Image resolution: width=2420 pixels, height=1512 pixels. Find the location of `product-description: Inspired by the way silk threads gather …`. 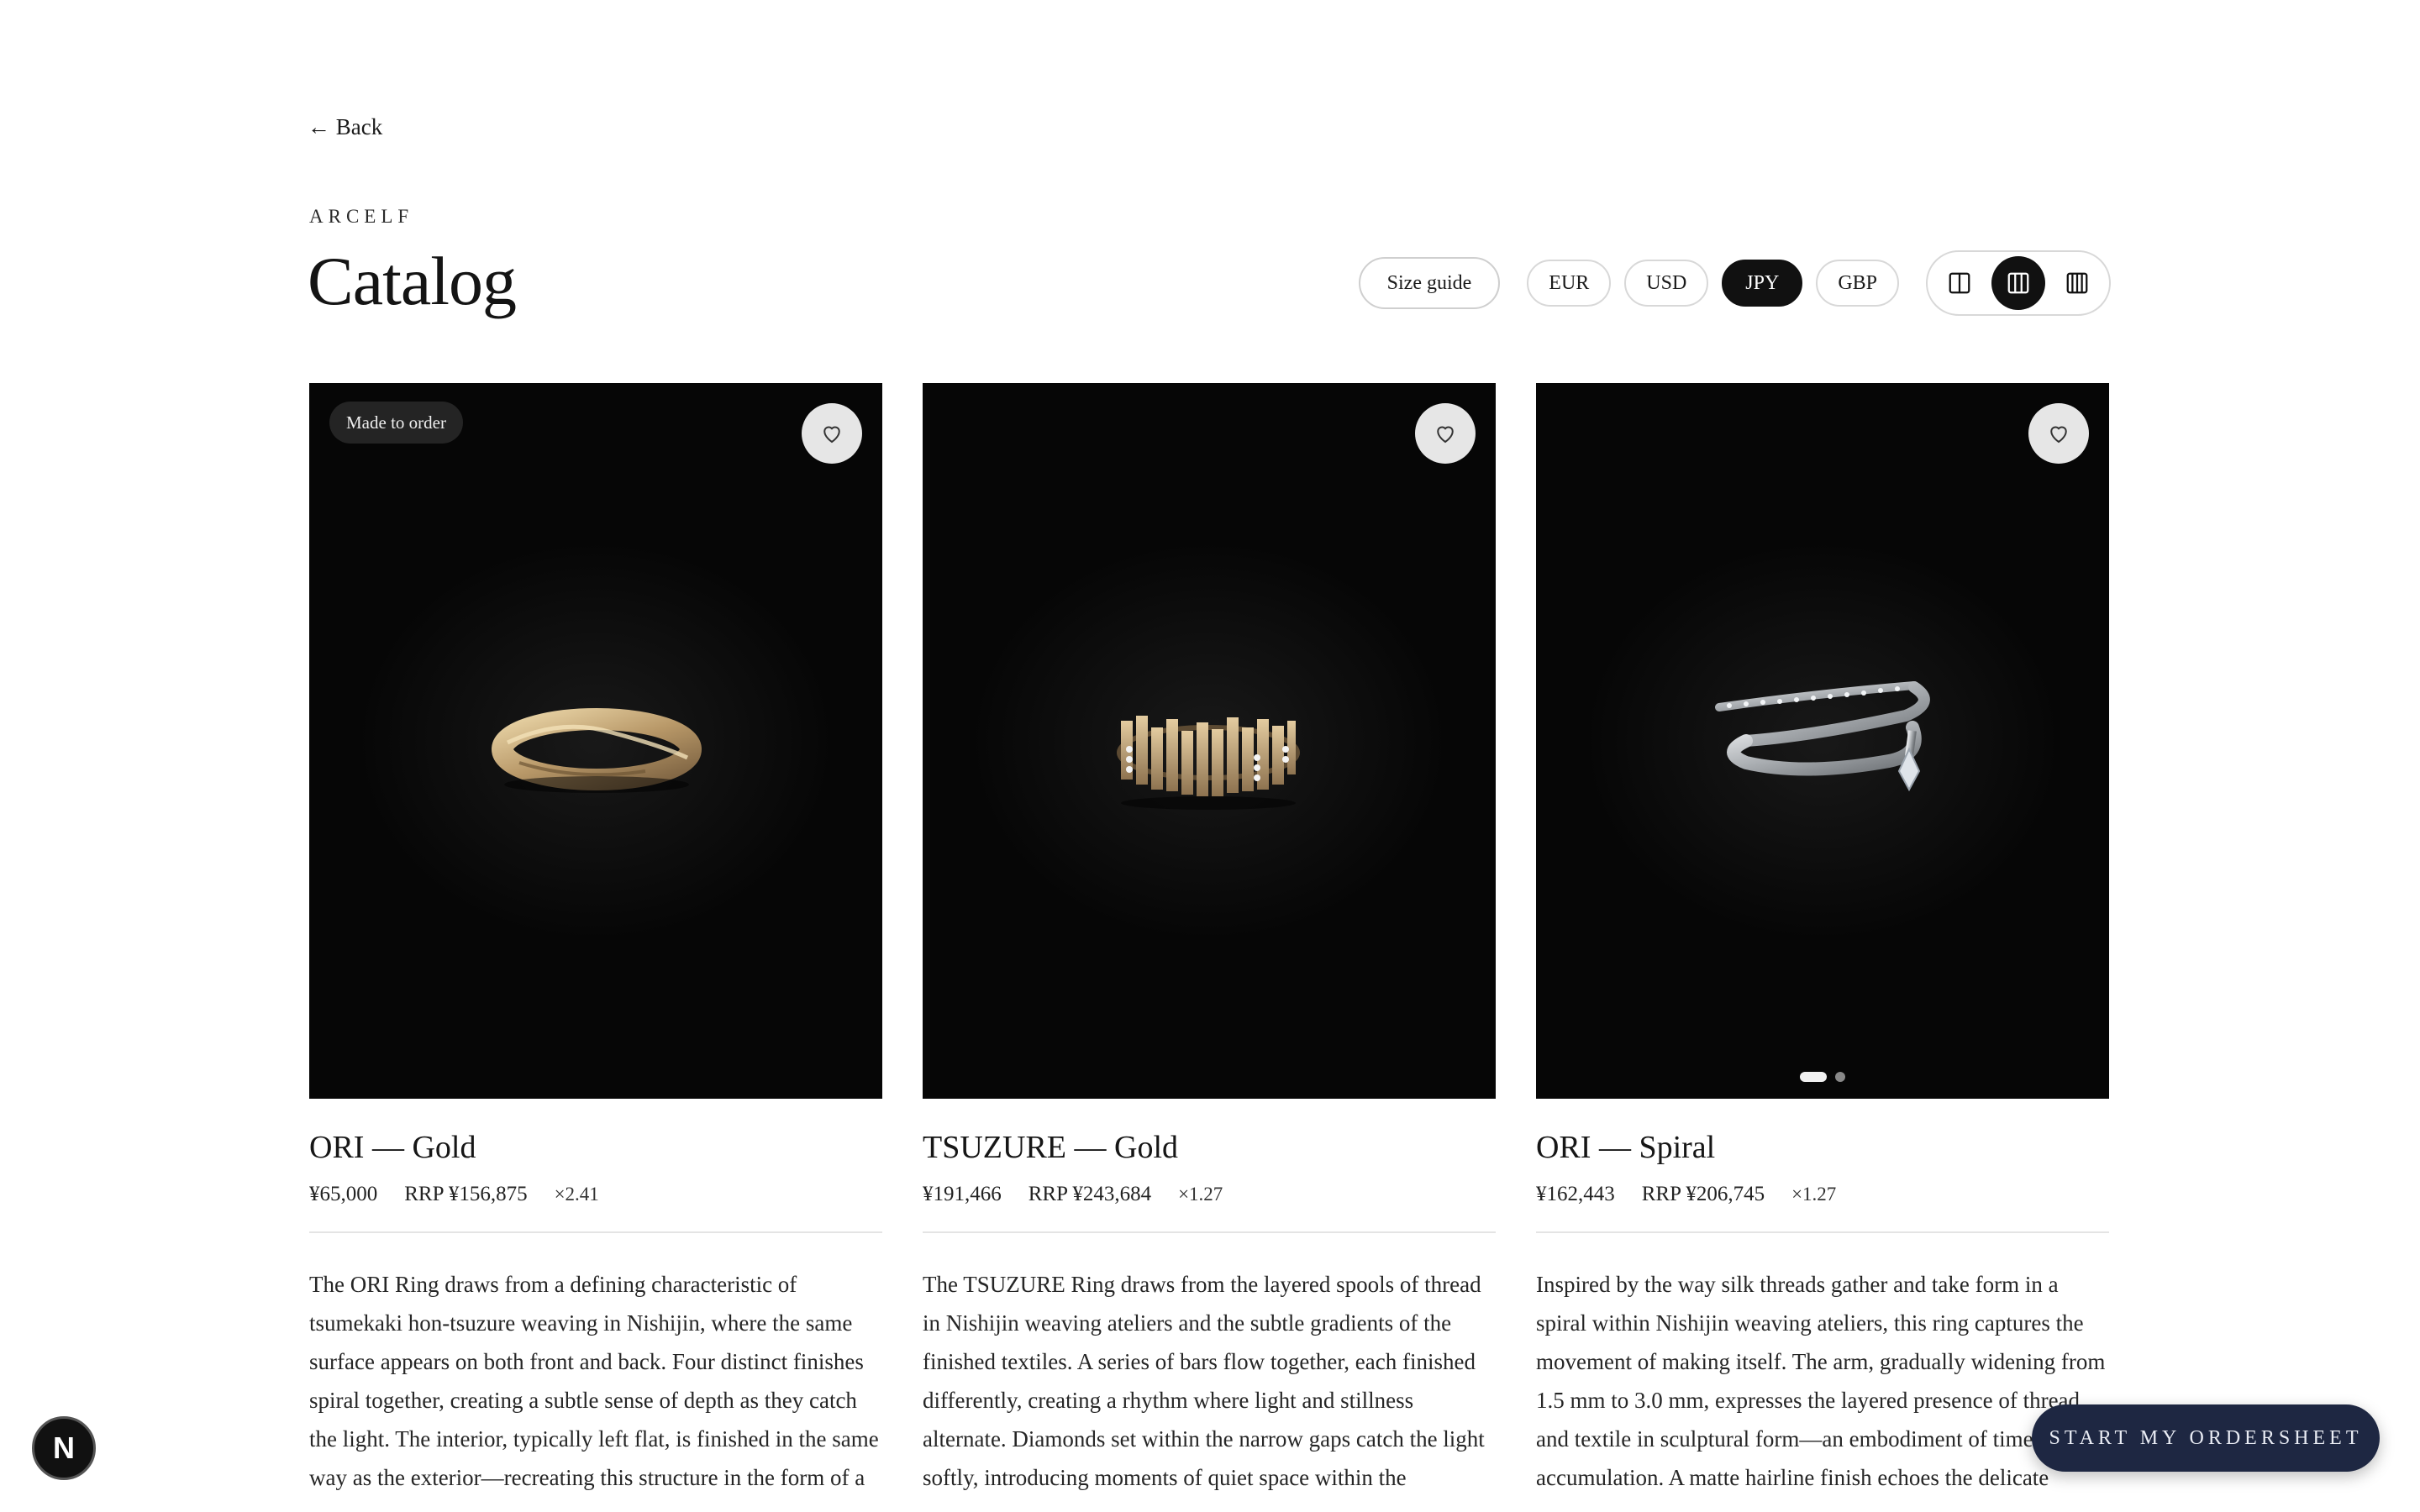

product-description: Inspired by the way silk threads gather … is located at coordinates (1821, 1381).